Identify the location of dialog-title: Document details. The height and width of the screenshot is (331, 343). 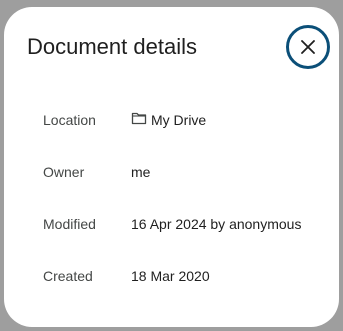
(112, 46).